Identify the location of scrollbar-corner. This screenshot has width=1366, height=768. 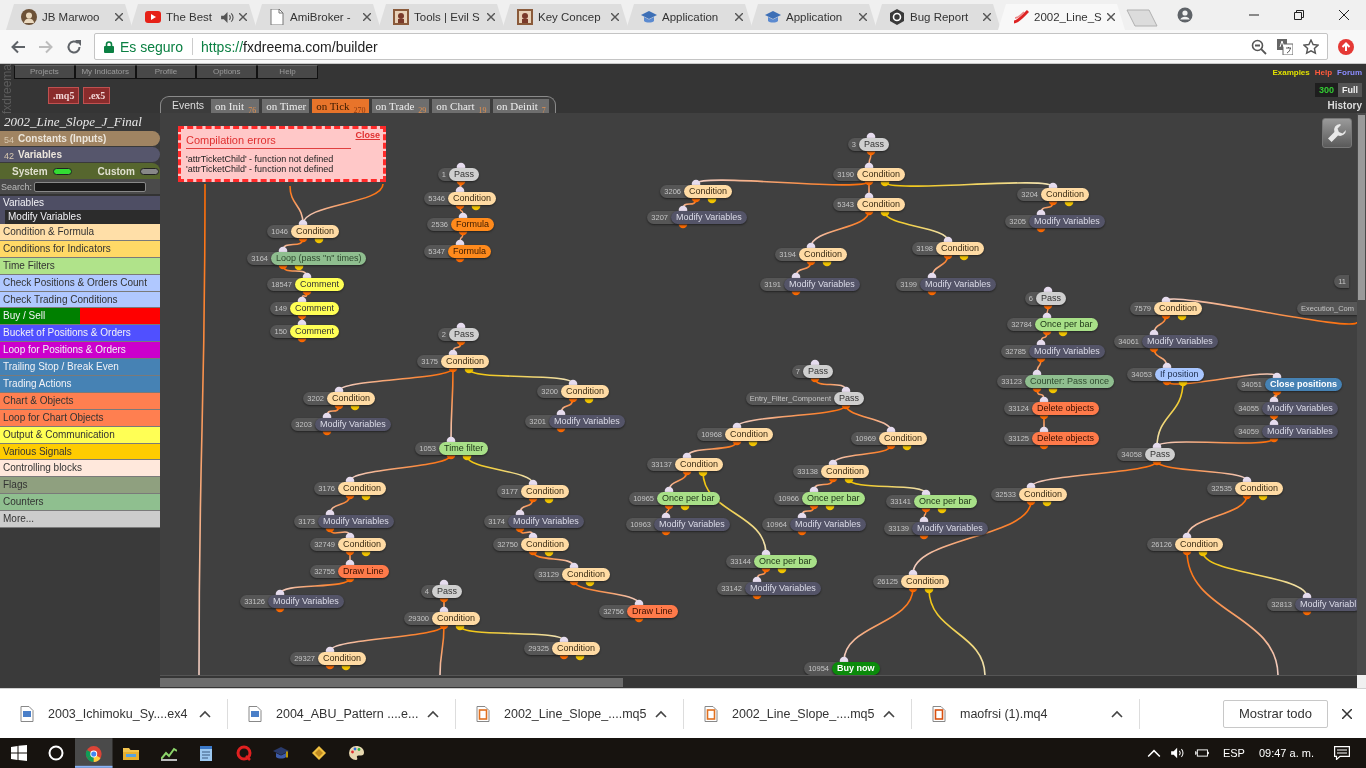
(1361, 681).